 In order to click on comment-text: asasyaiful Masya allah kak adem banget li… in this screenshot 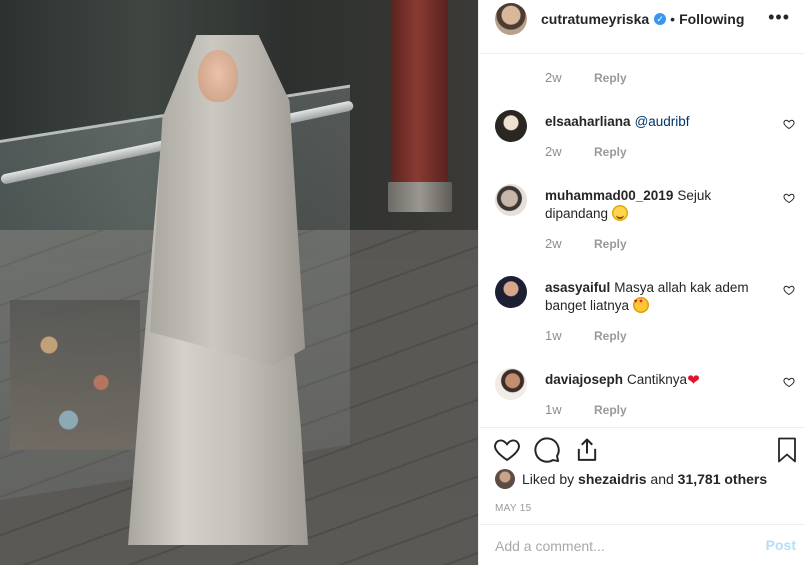, I will do `click(656, 297)`.